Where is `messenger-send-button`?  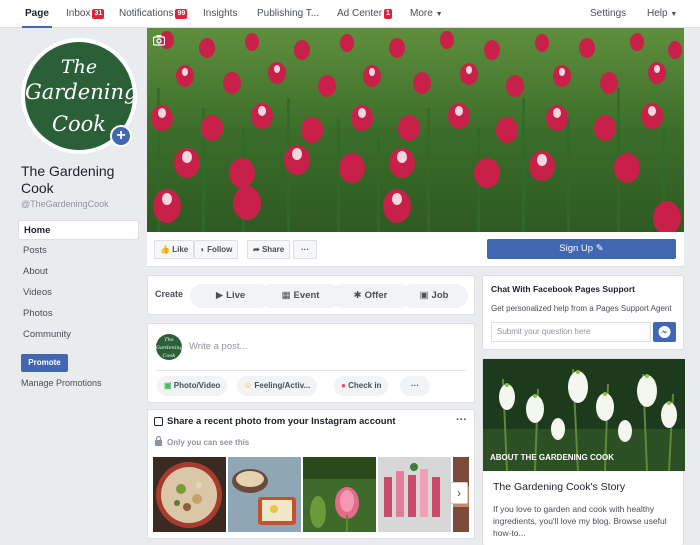
messenger-send-button is located at coordinates (664, 332).